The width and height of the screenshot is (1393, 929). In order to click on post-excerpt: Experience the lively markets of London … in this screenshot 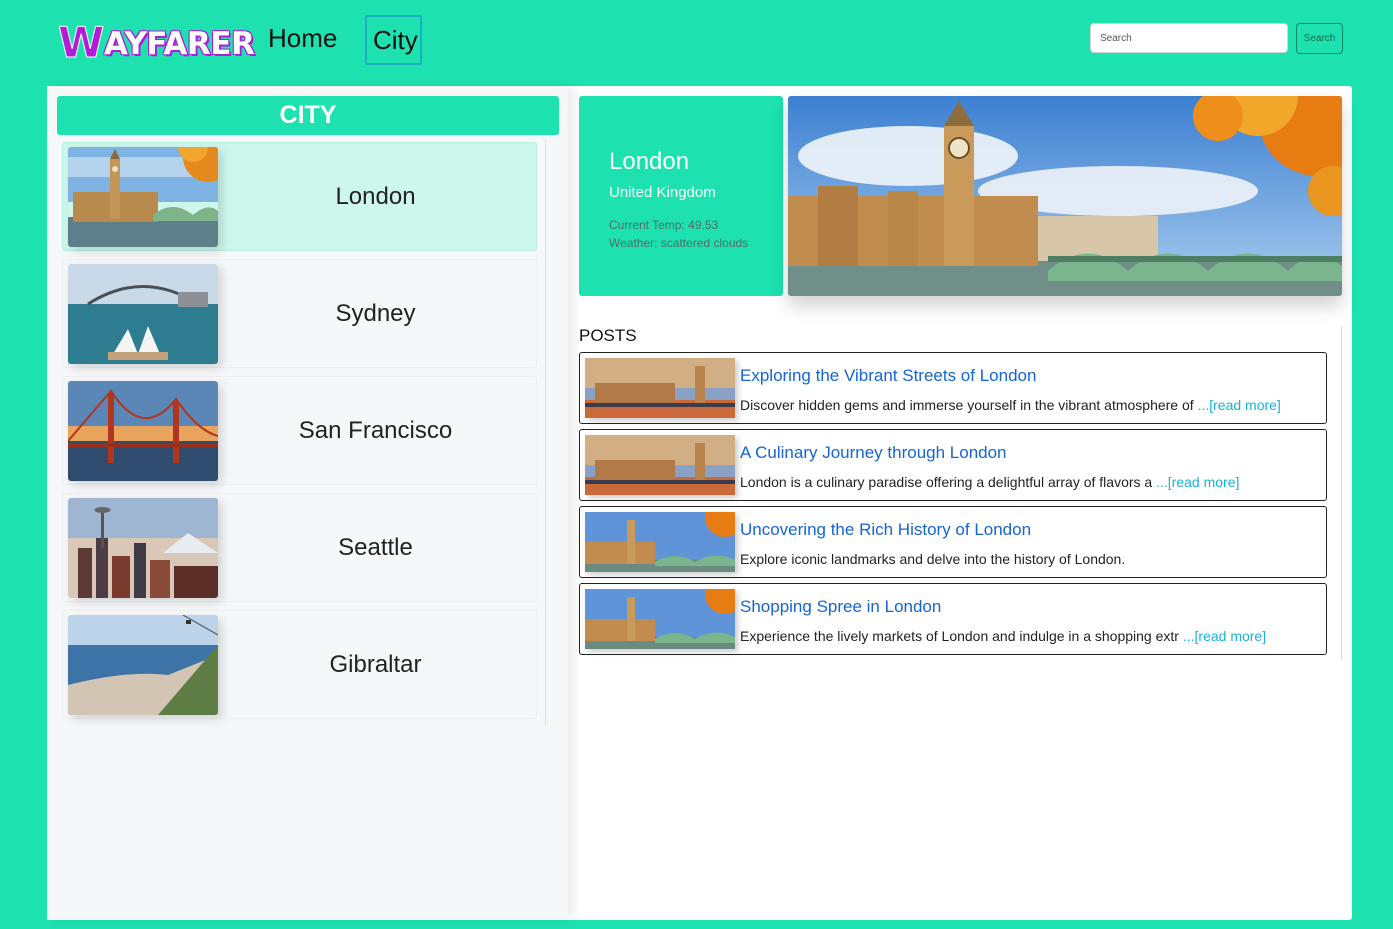, I will do `click(1003, 636)`.